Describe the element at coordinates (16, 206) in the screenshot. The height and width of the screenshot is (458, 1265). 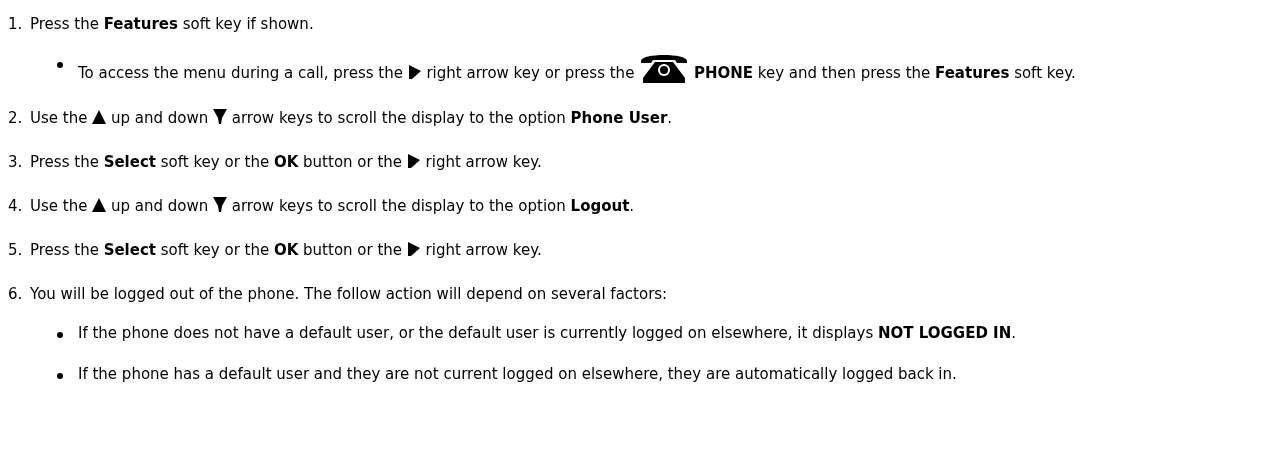
I see `step-number: 4.` at that location.